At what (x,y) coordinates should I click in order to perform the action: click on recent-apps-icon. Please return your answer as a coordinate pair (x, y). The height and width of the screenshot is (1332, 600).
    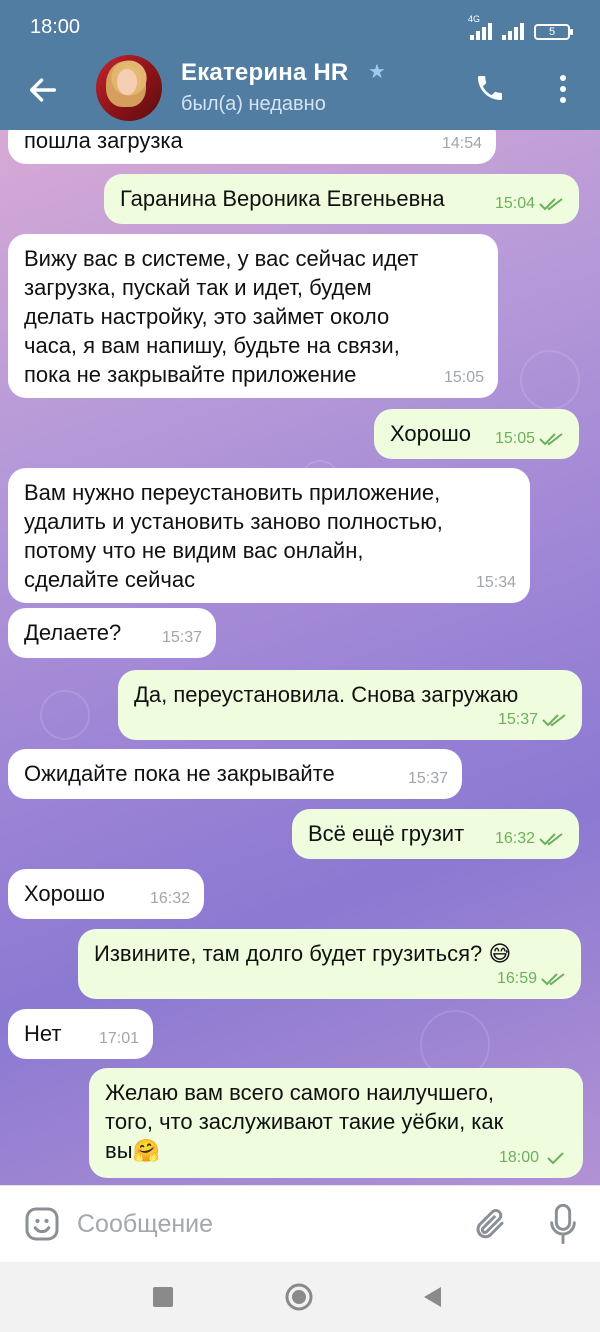
    Looking at the image, I should click on (163, 1297).